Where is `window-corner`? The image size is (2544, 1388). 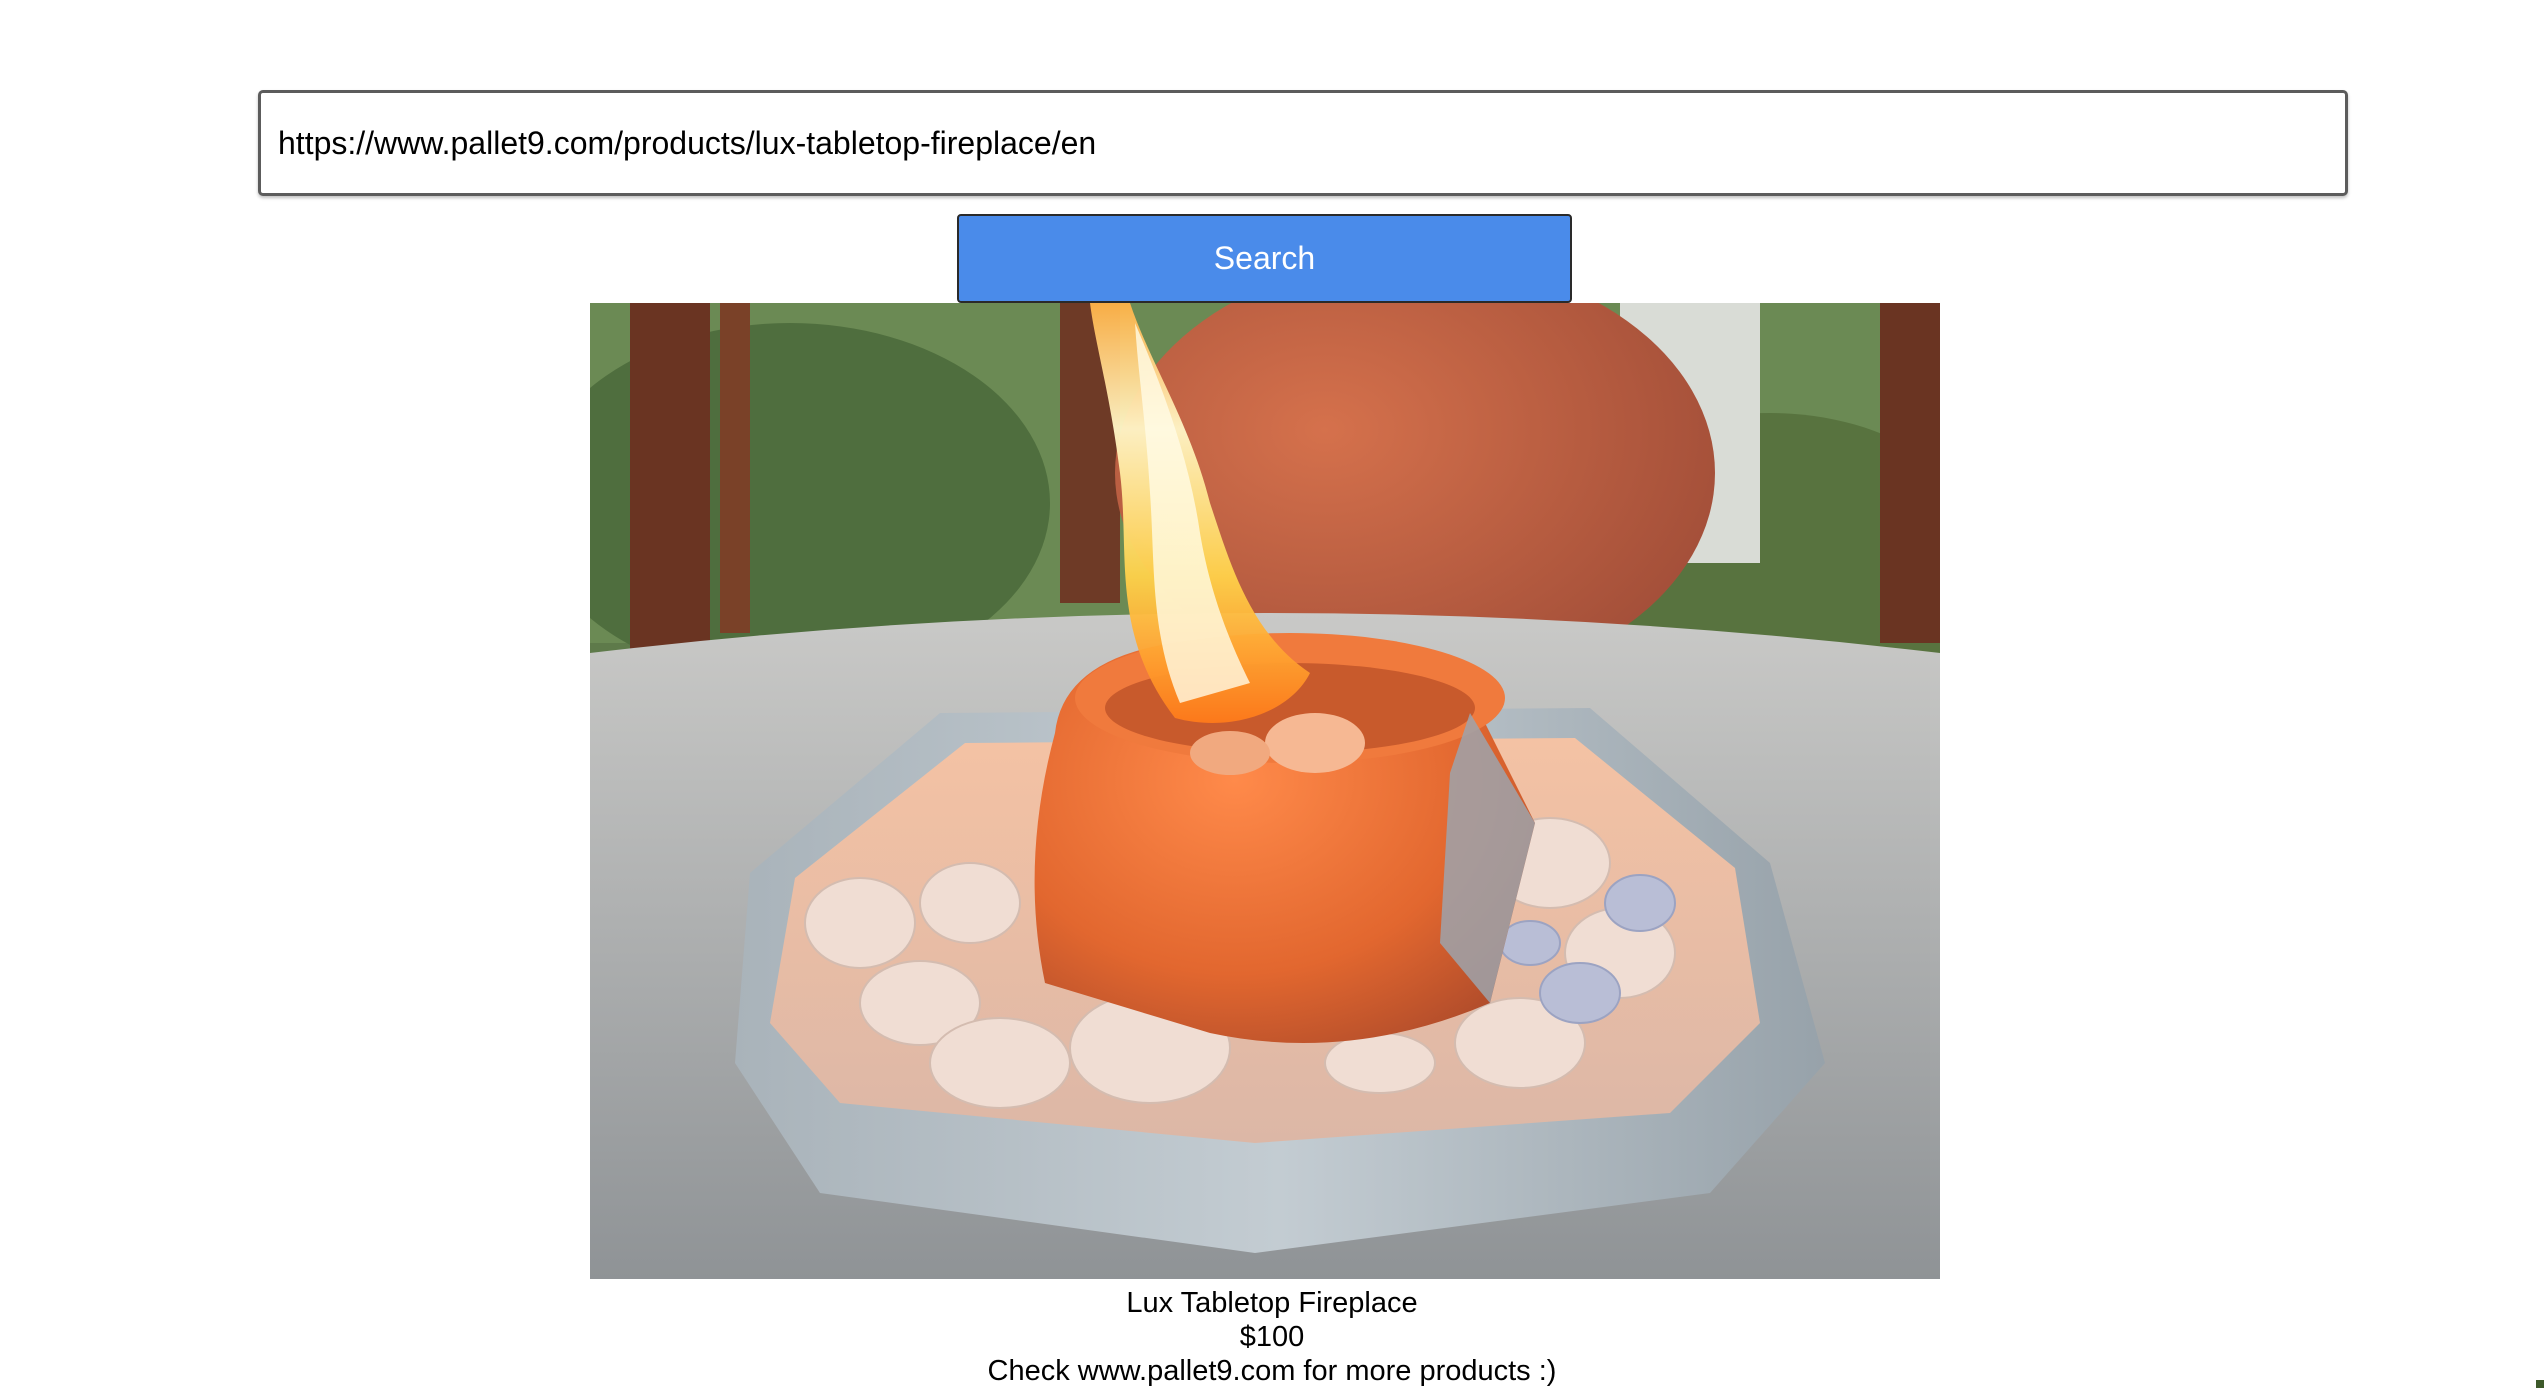
window-corner is located at coordinates (2540, 1384).